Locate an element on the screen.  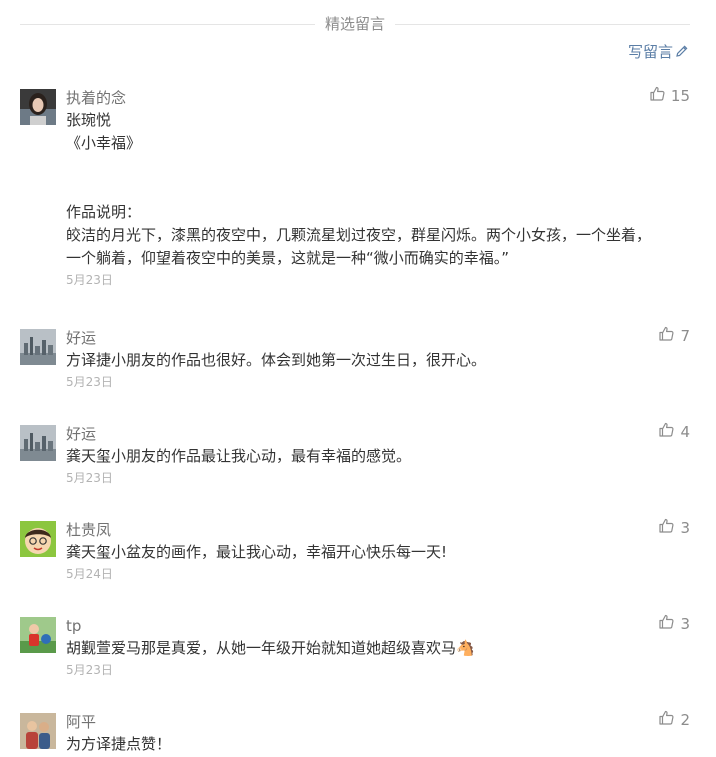
comment-line: 张琬悦 is located at coordinates (89, 120).